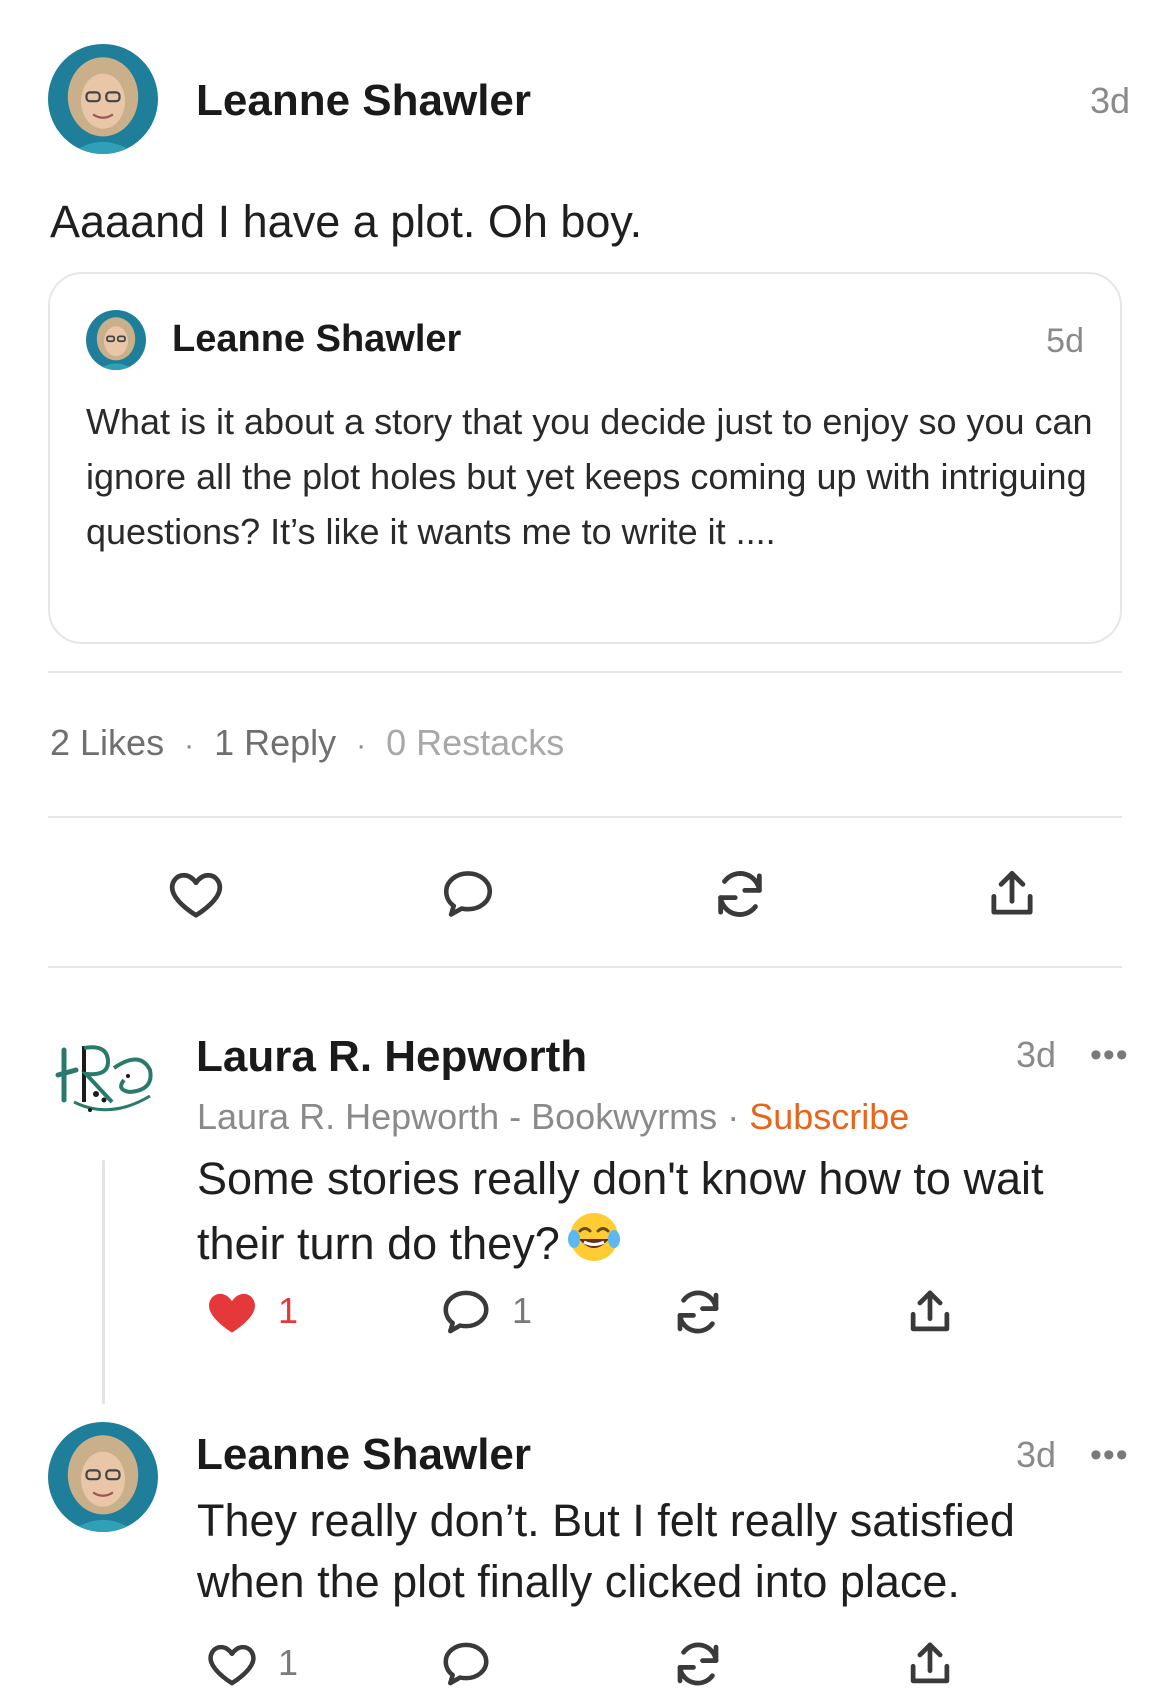  I want to click on comment-share-button, so click(930, 1312).